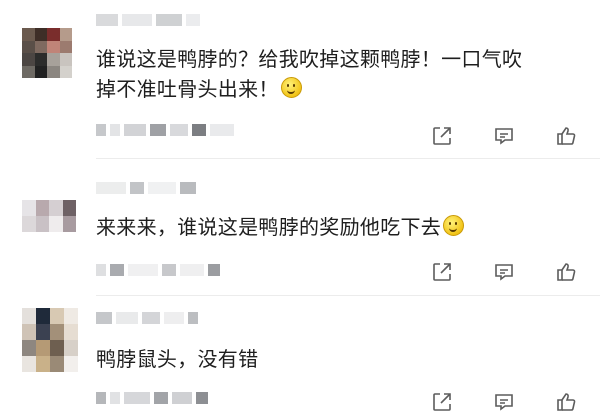 The height and width of the screenshot is (419, 600). I want to click on comment-text-line1: 来来来，谁说这是鸭脖的奖励他吃下去, so click(269, 227).